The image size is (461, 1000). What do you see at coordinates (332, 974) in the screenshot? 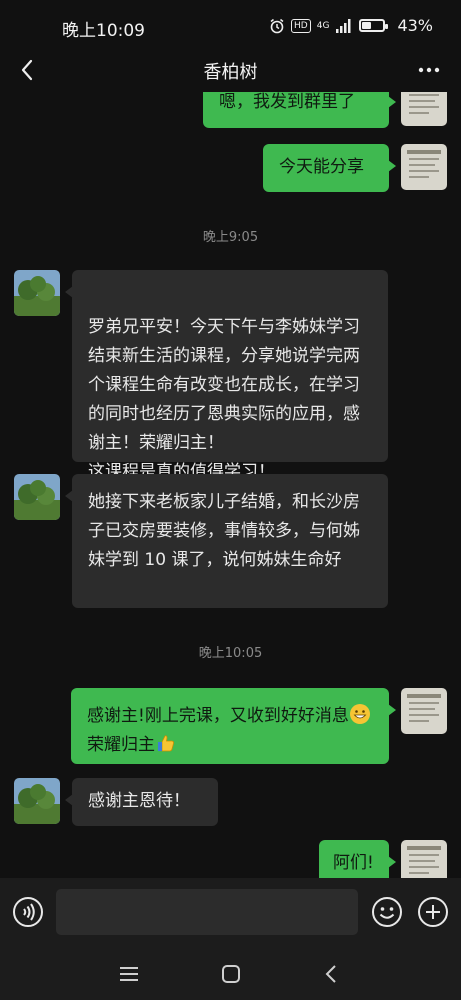
I see `nav-back-icon` at bounding box center [332, 974].